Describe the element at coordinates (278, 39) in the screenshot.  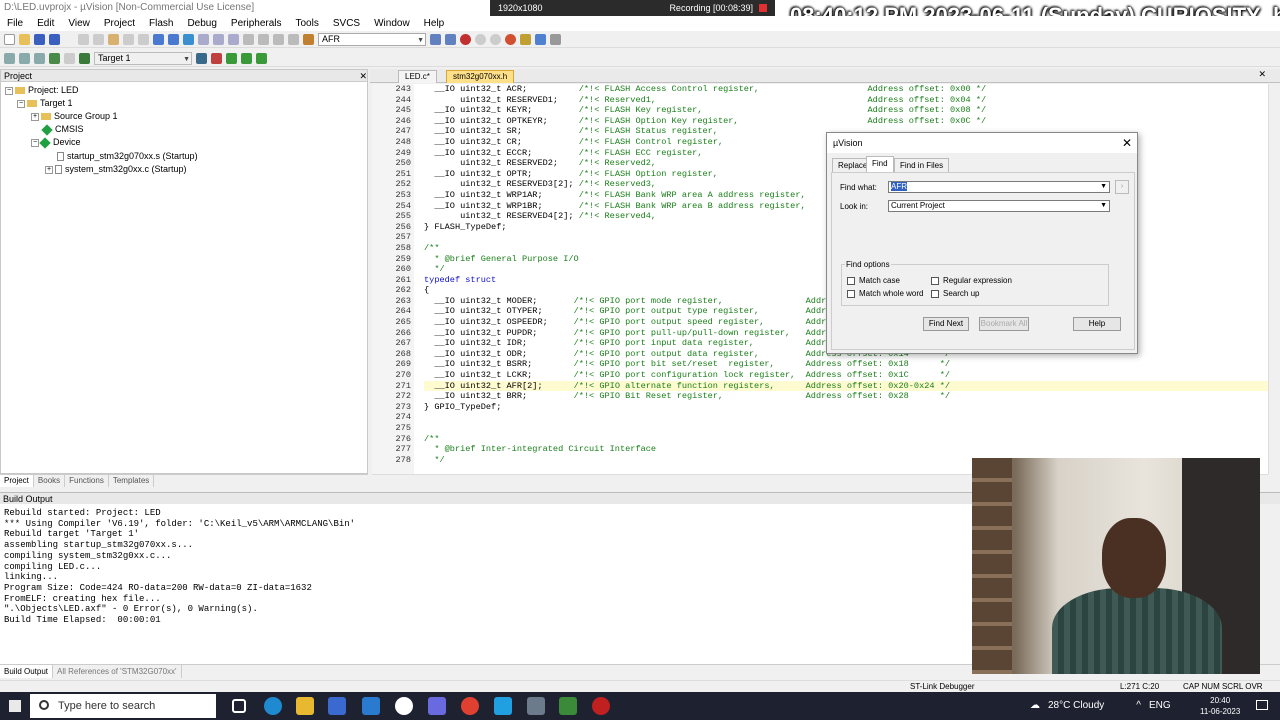
I see `comment-icon` at that location.